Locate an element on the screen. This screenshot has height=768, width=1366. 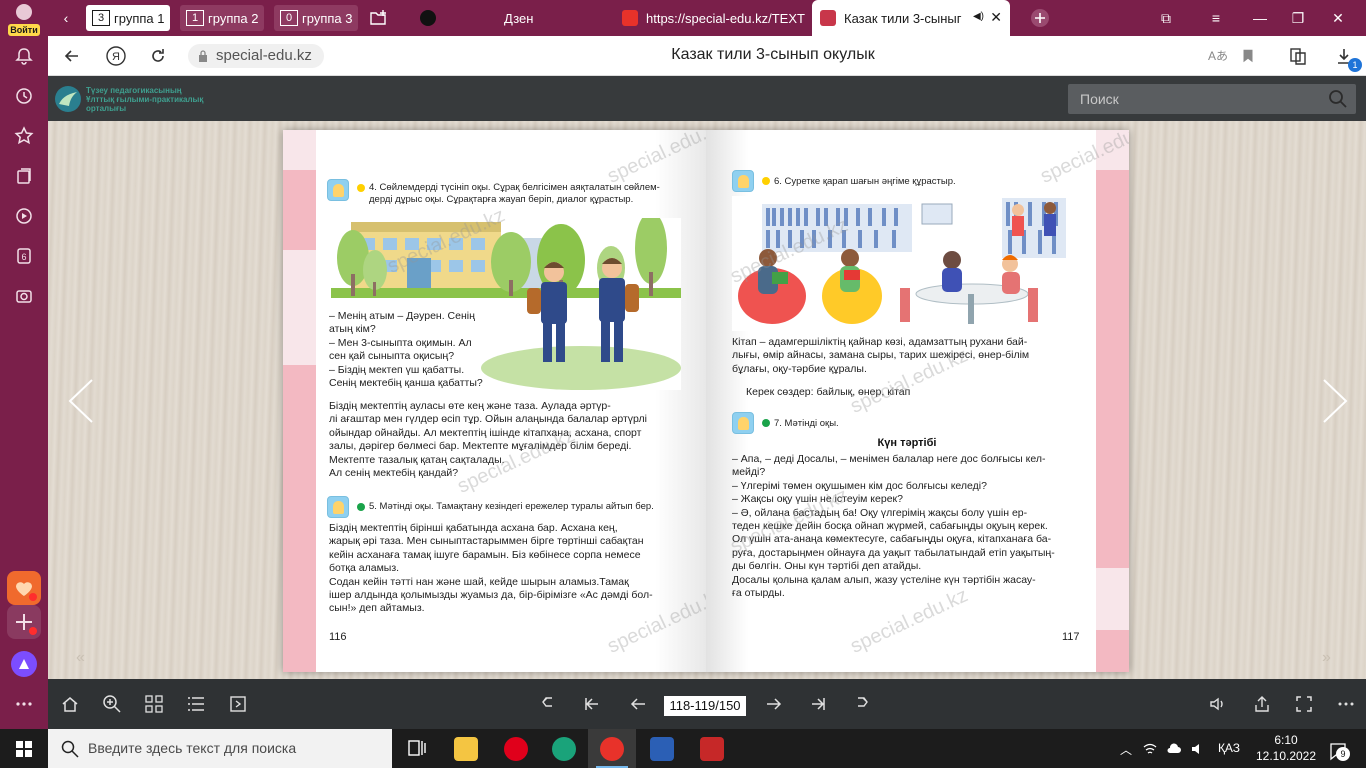
contents-icon is located at coordinates (196, 704).